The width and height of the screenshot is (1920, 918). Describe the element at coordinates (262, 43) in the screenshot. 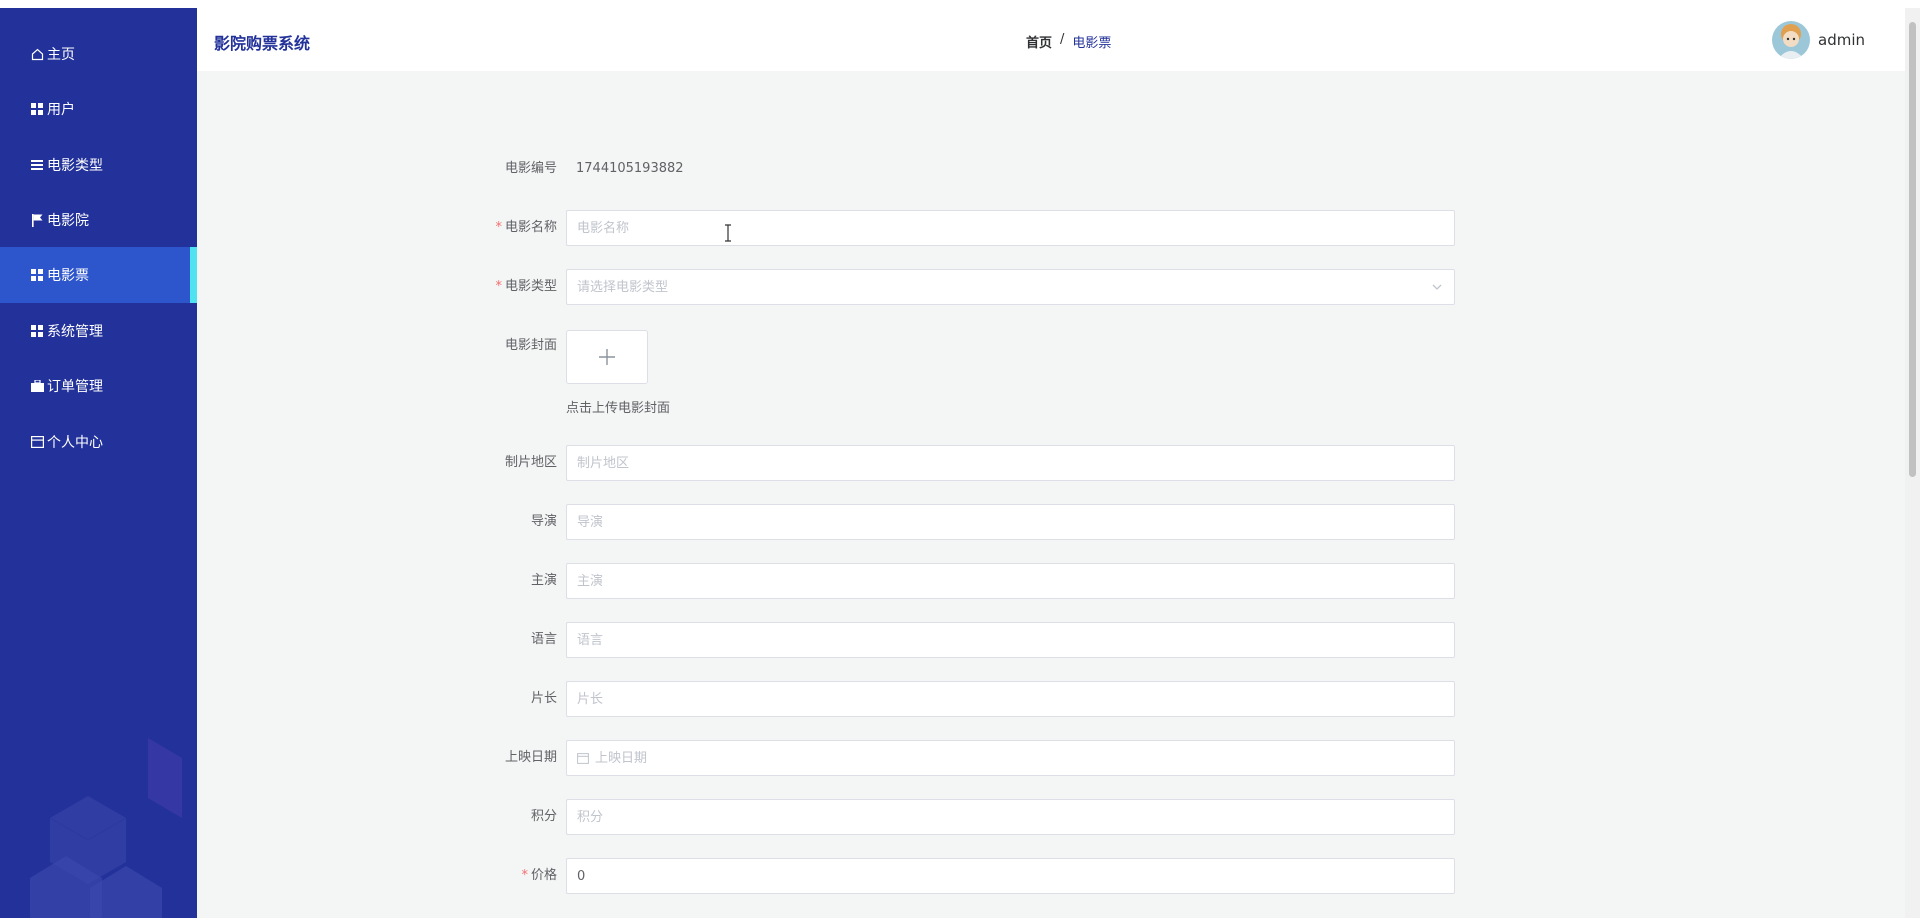

I see `app-title: 影院购票系统` at that location.